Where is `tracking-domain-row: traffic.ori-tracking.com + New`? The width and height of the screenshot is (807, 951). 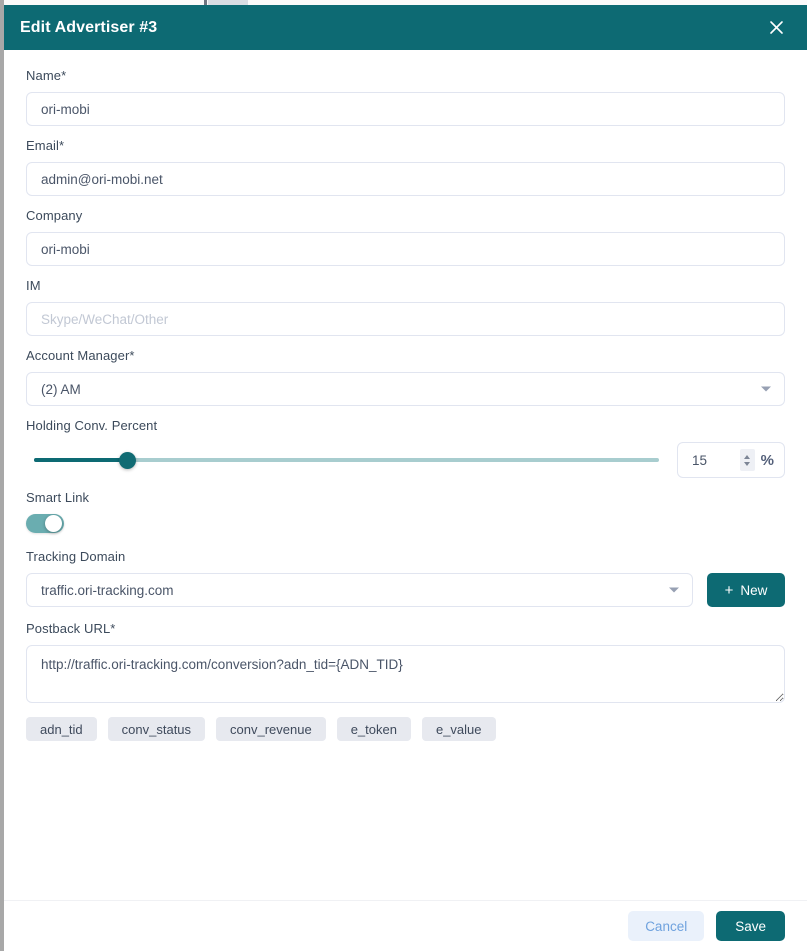 tracking-domain-row: traffic.ori-tracking.com + New is located at coordinates (405, 590).